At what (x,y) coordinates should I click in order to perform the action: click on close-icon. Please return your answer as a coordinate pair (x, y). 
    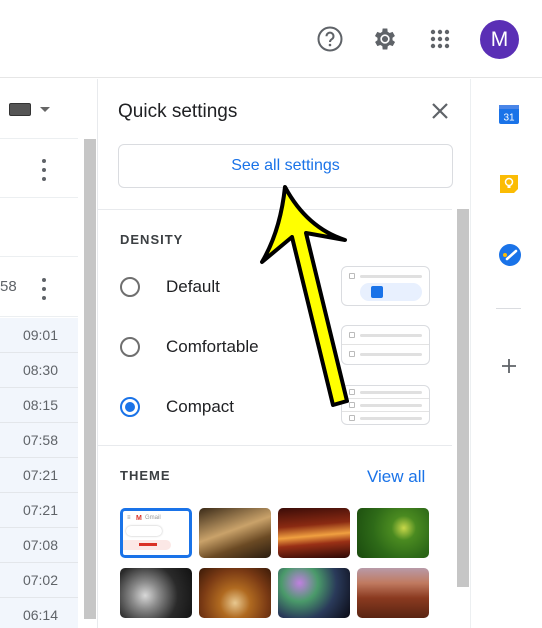
    Looking at the image, I should click on (440, 111).